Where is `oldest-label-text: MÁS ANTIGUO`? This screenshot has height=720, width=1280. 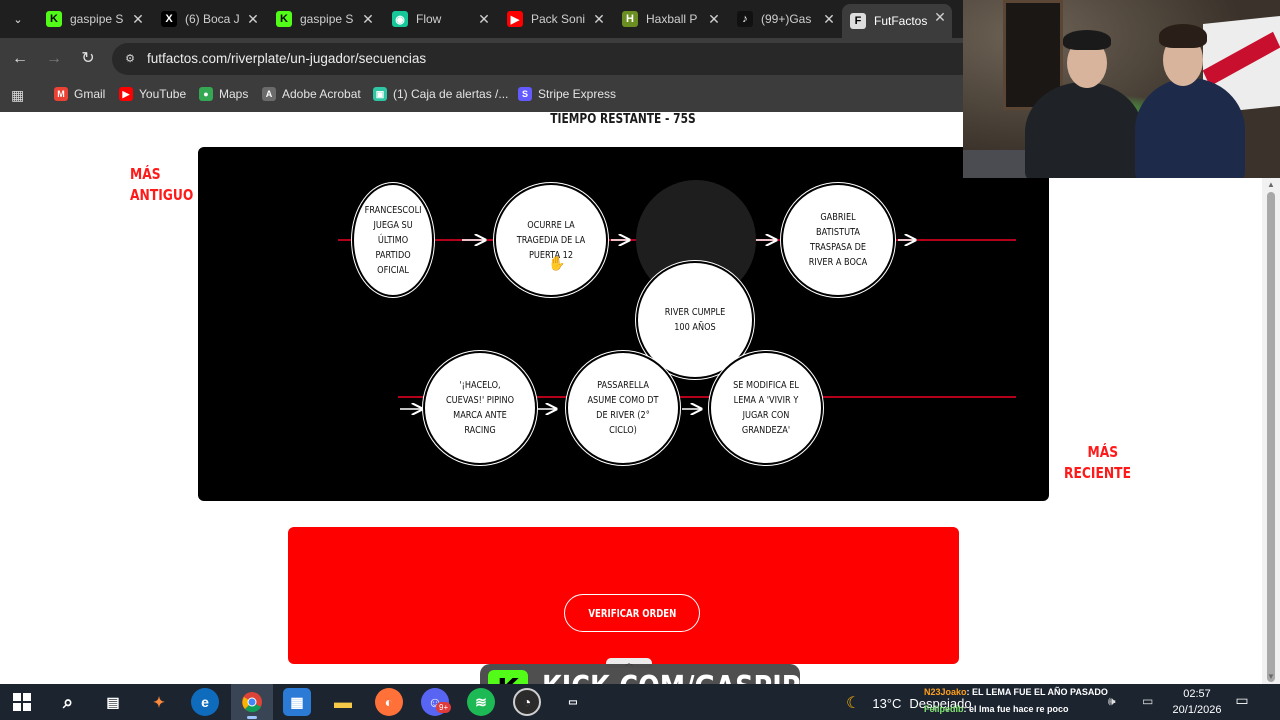 oldest-label-text: MÁS ANTIGUO is located at coordinates (162, 184).